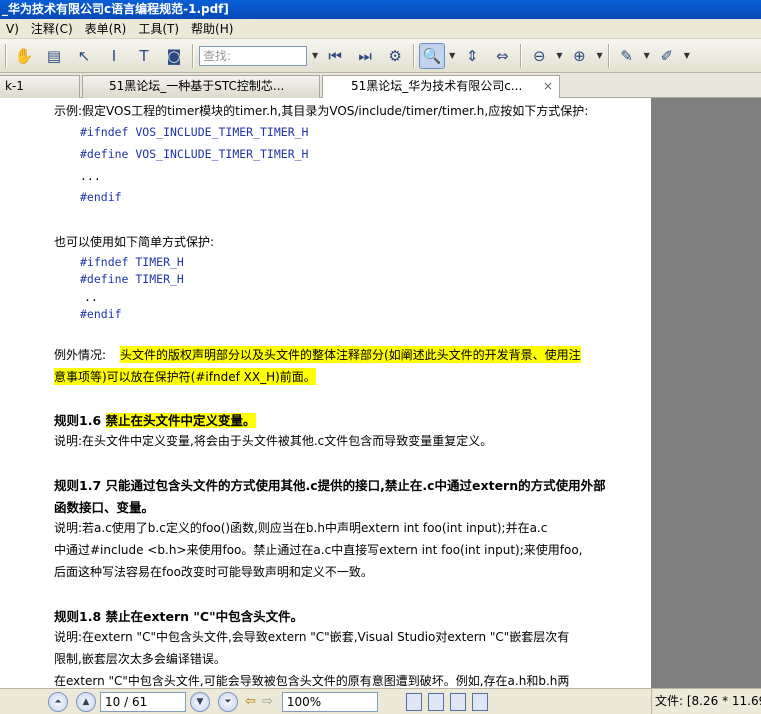 Image resolution: width=761 pixels, height=714 pixels. I want to click on first-page-icon: ⏶, so click(58, 701).